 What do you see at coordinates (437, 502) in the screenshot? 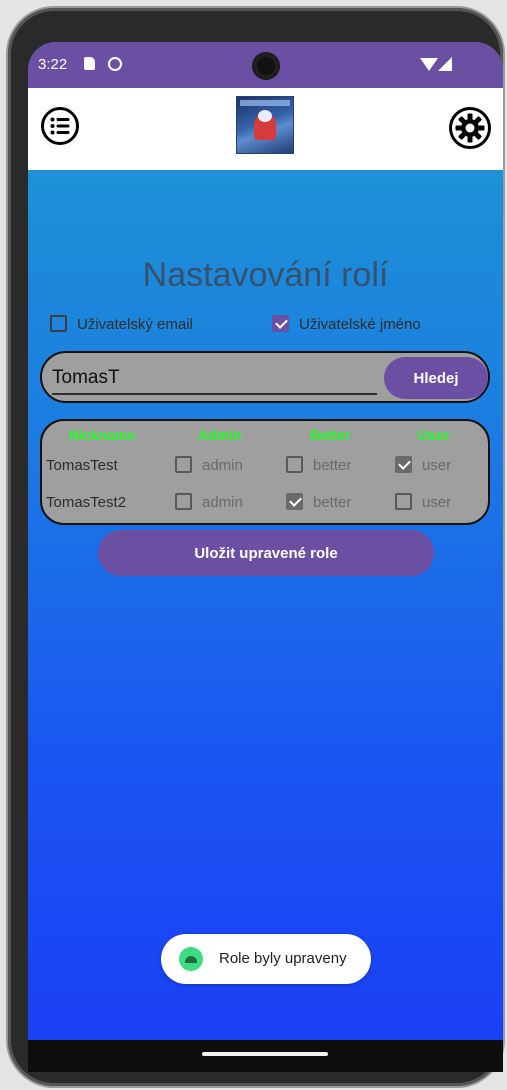
I see `row2-user-label: user` at bounding box center [437, 502].